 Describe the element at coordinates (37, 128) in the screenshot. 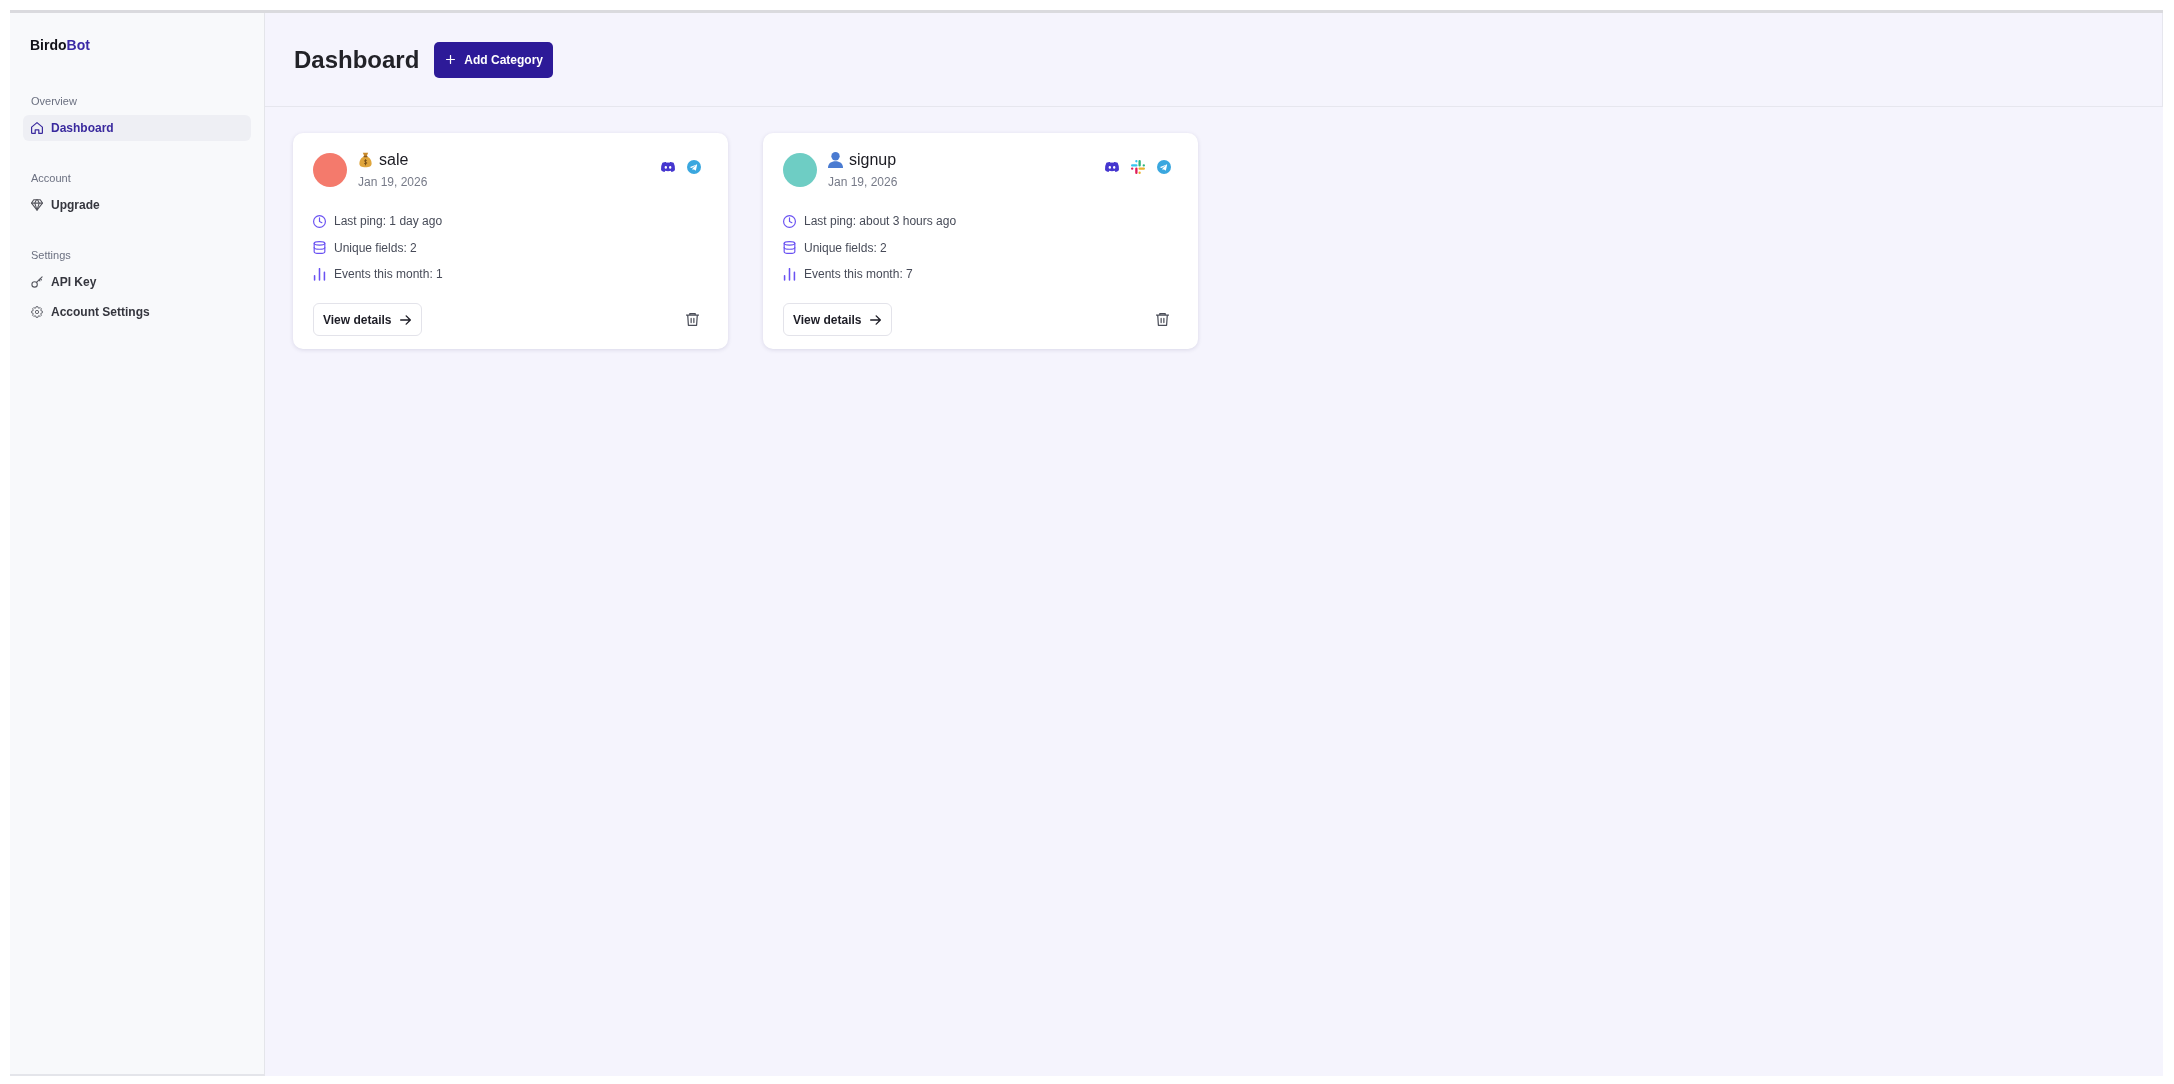

I see `house-icon` at that location.